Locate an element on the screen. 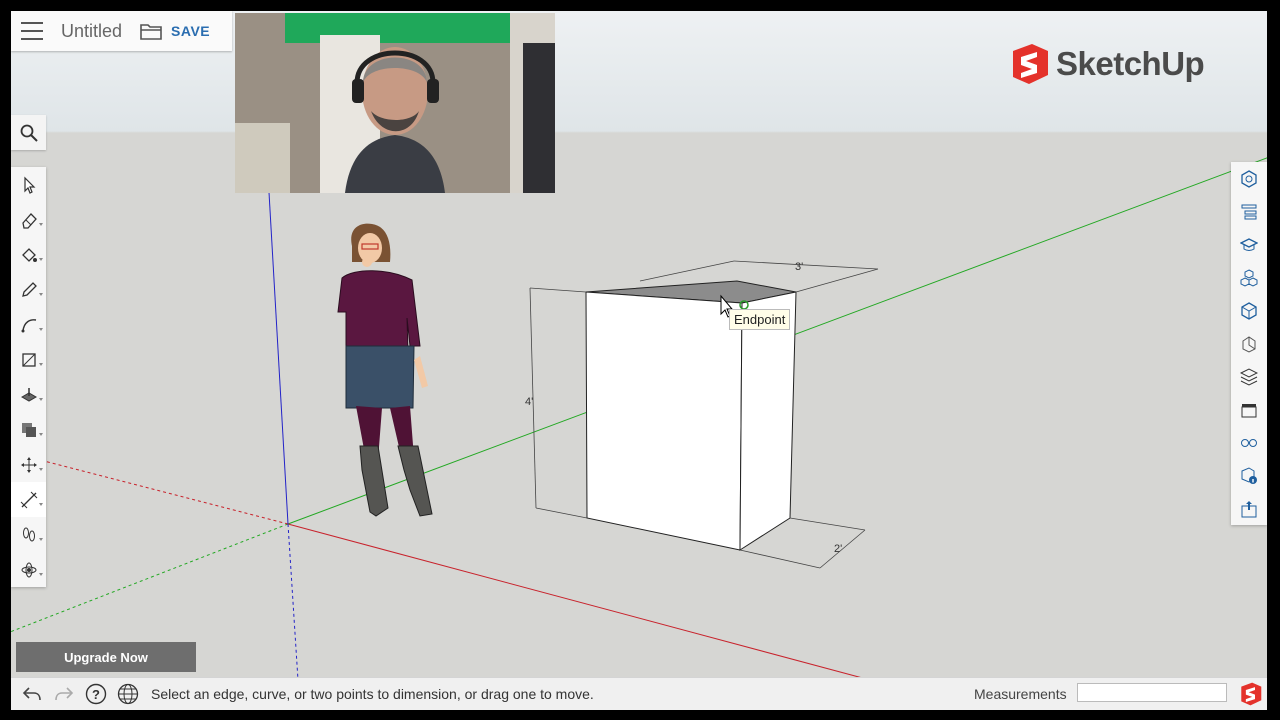  measurements-input is located at coordinates (1152, 692).